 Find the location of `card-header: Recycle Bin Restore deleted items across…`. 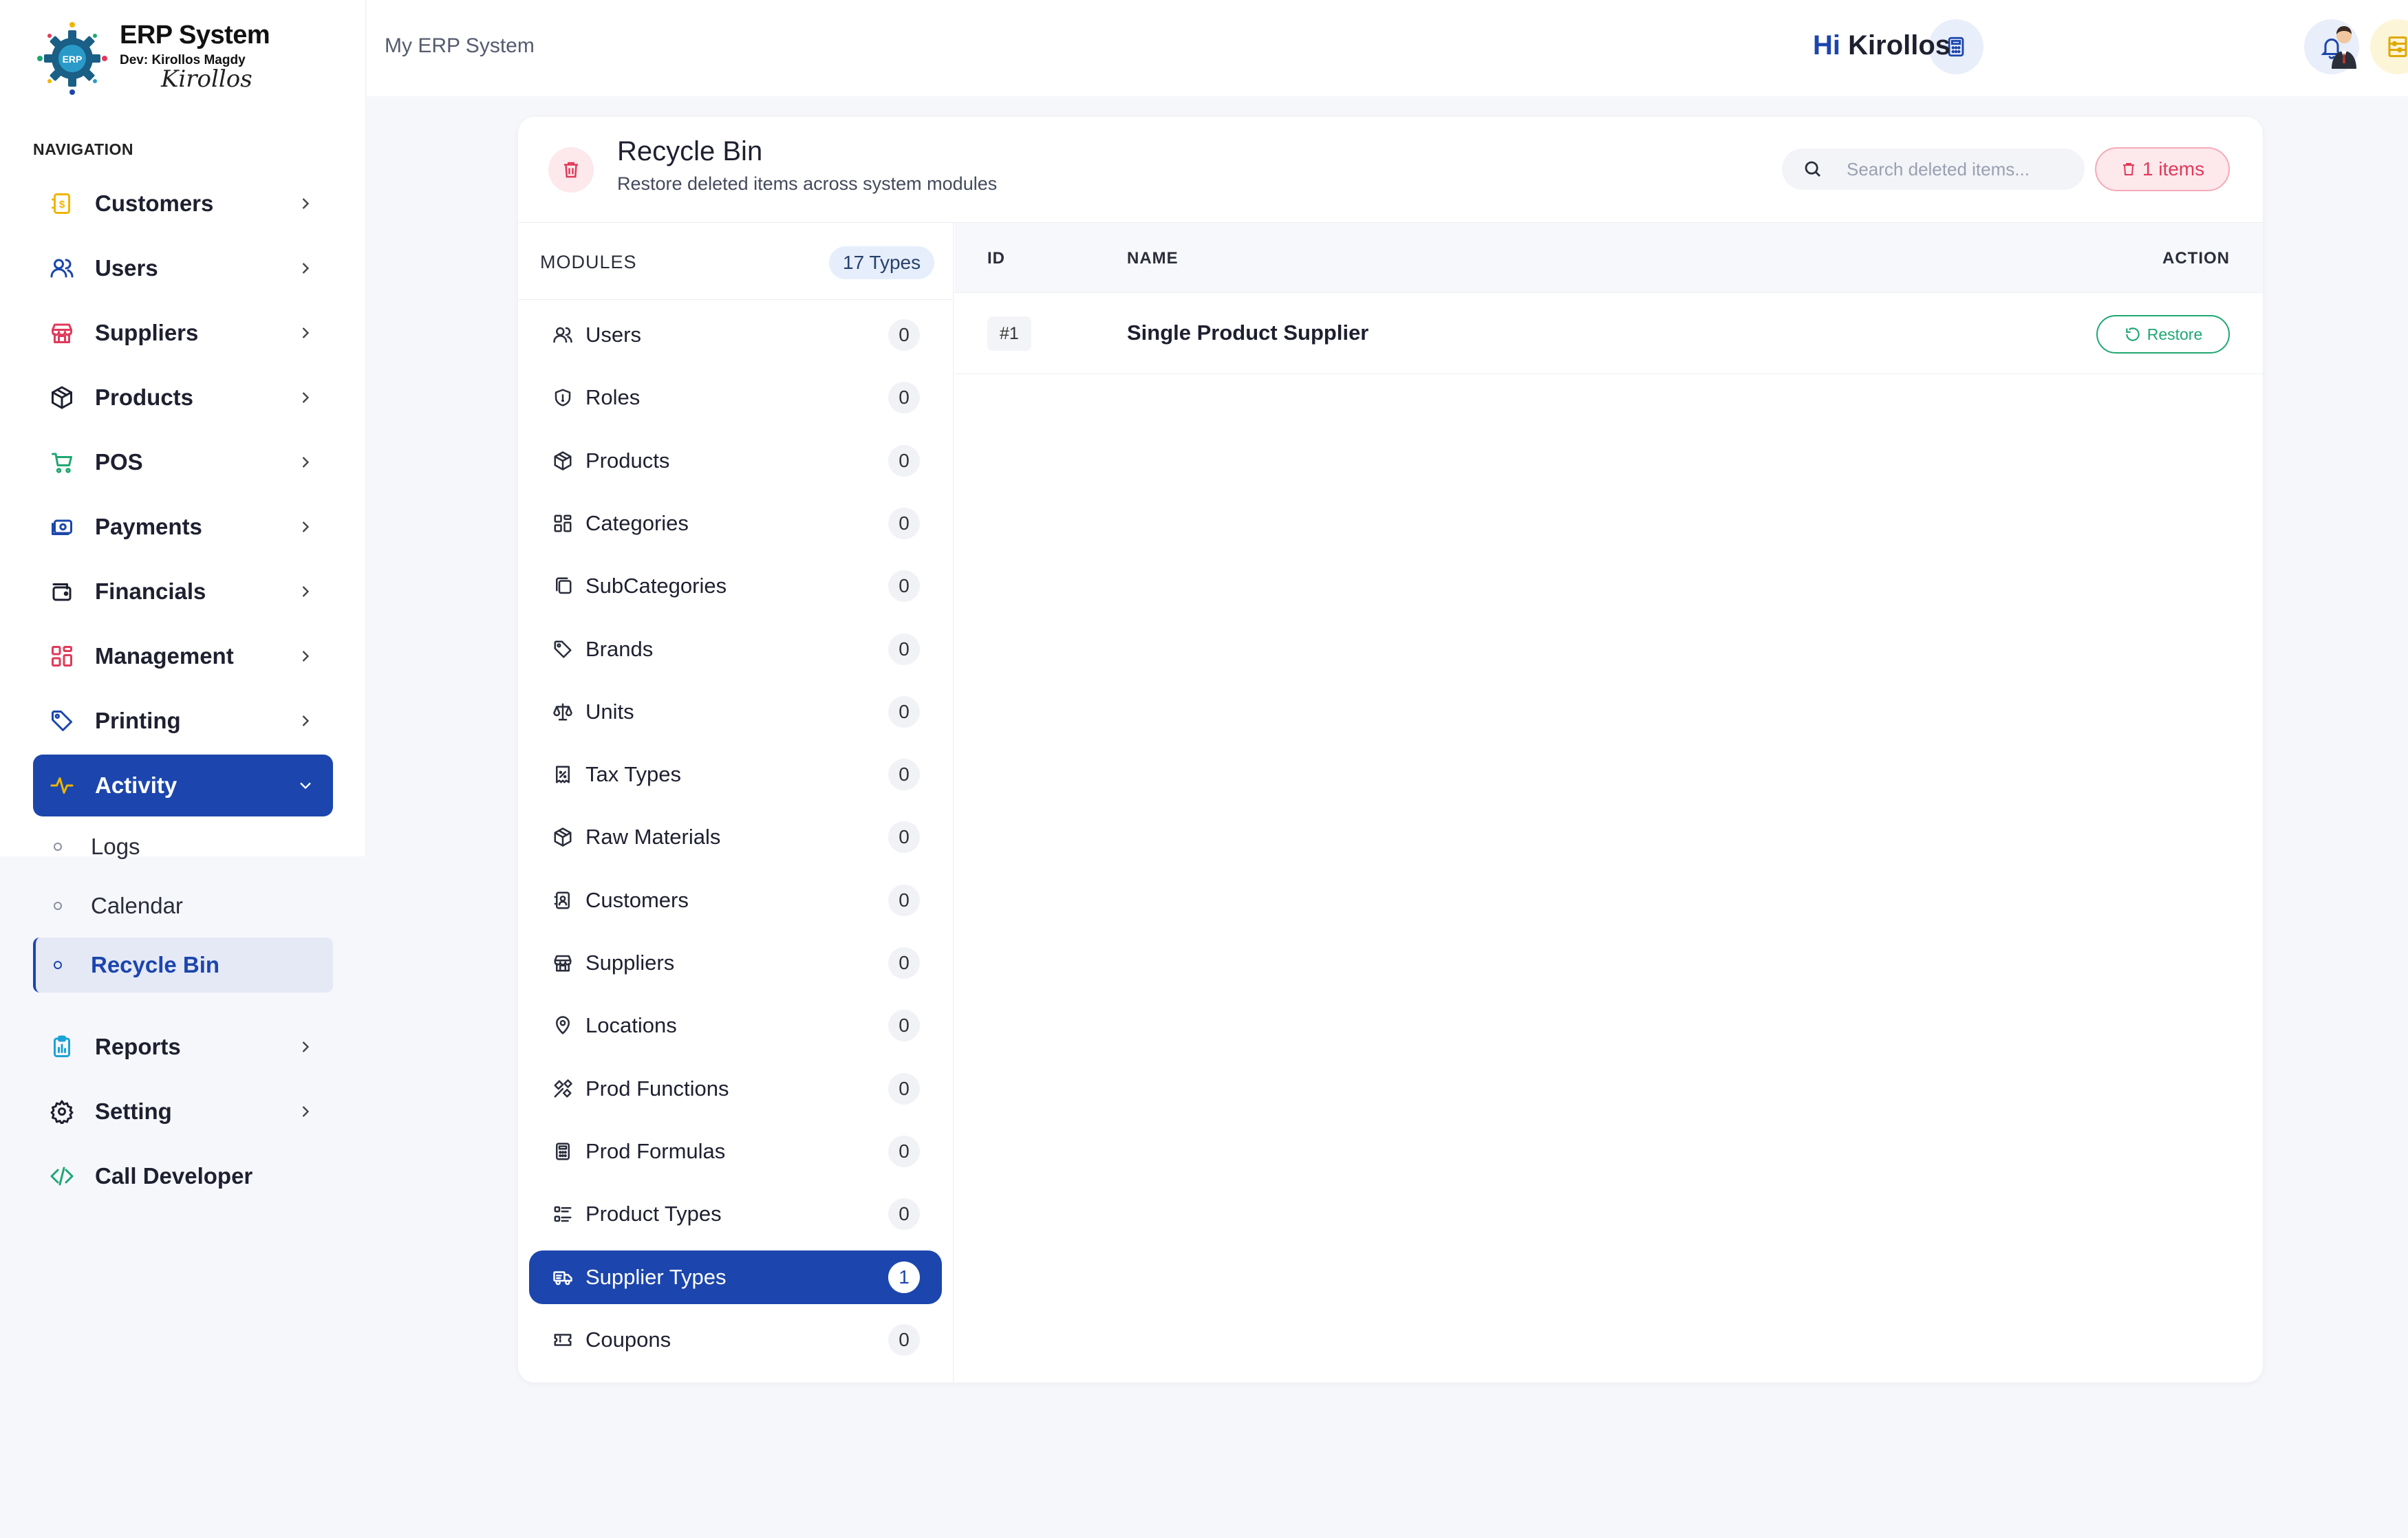

card-header: Recycle Bin Restore deleted items across… is located at coordinates (1390, 170).